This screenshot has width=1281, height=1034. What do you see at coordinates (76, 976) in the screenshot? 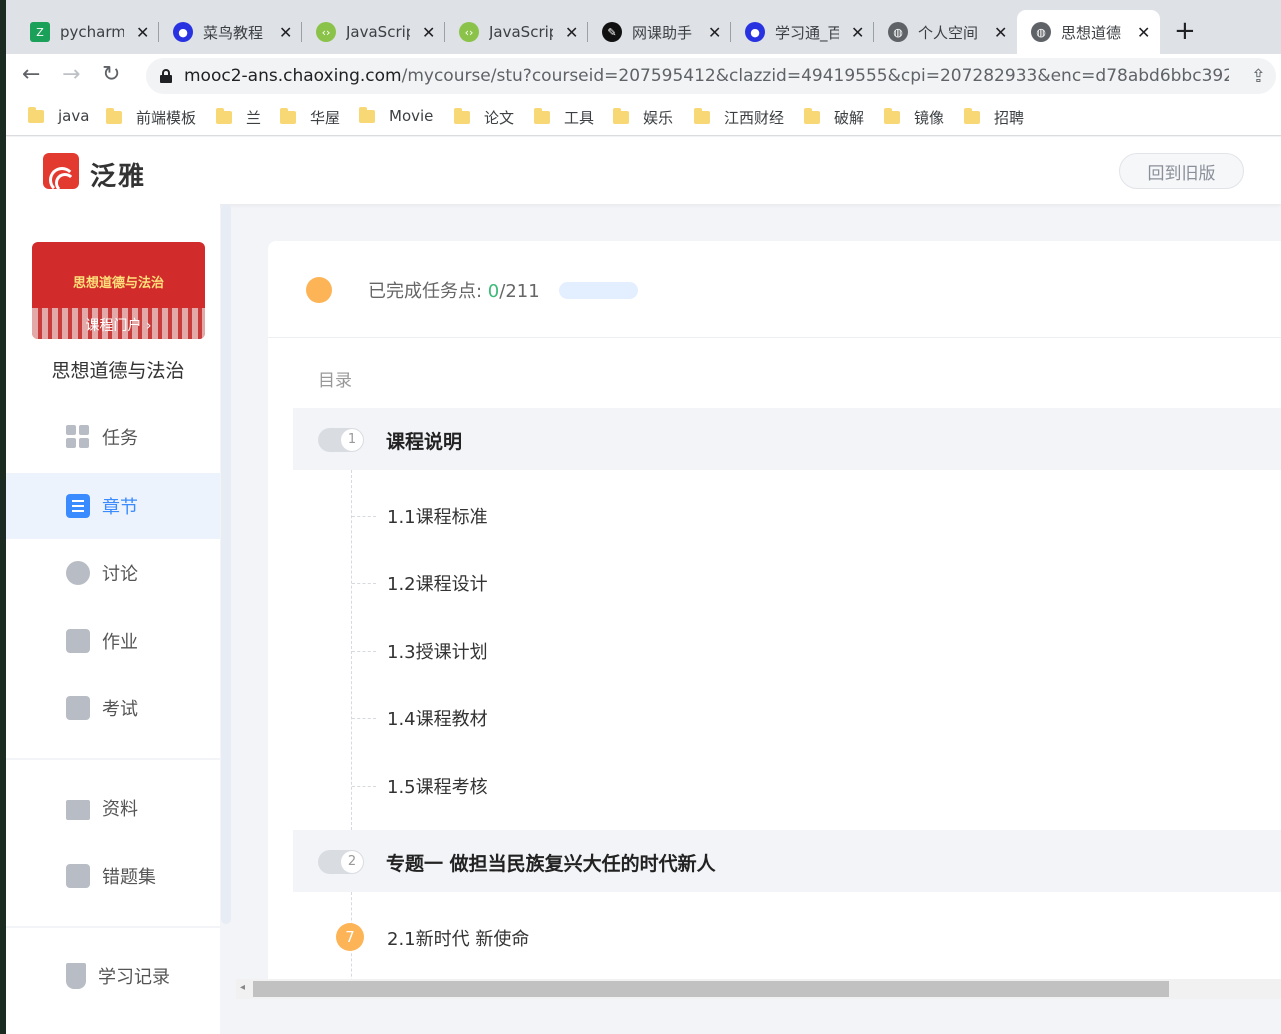
I see `bookmark-record-icon` at bounding box center [76, 976].